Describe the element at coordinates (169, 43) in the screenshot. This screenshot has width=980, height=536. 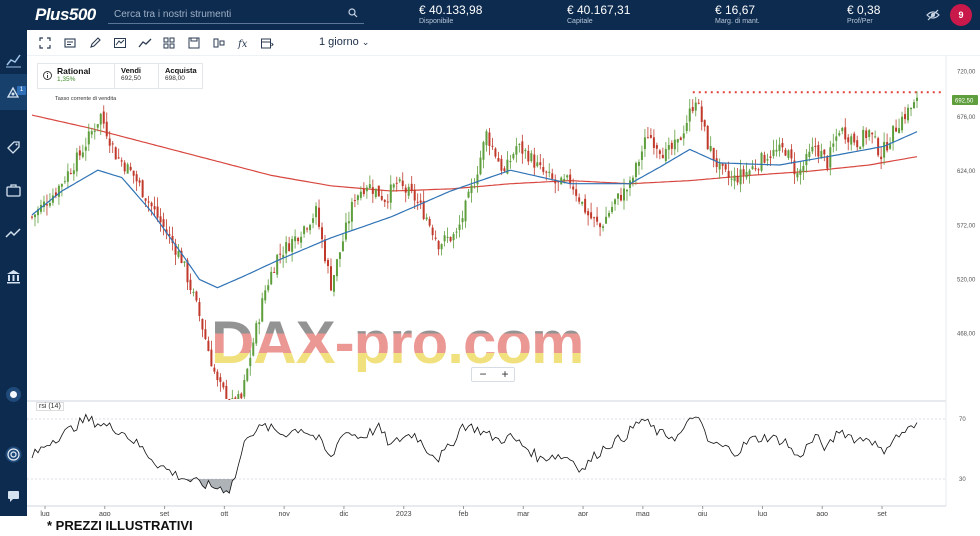
I see `layout-button` at that location.